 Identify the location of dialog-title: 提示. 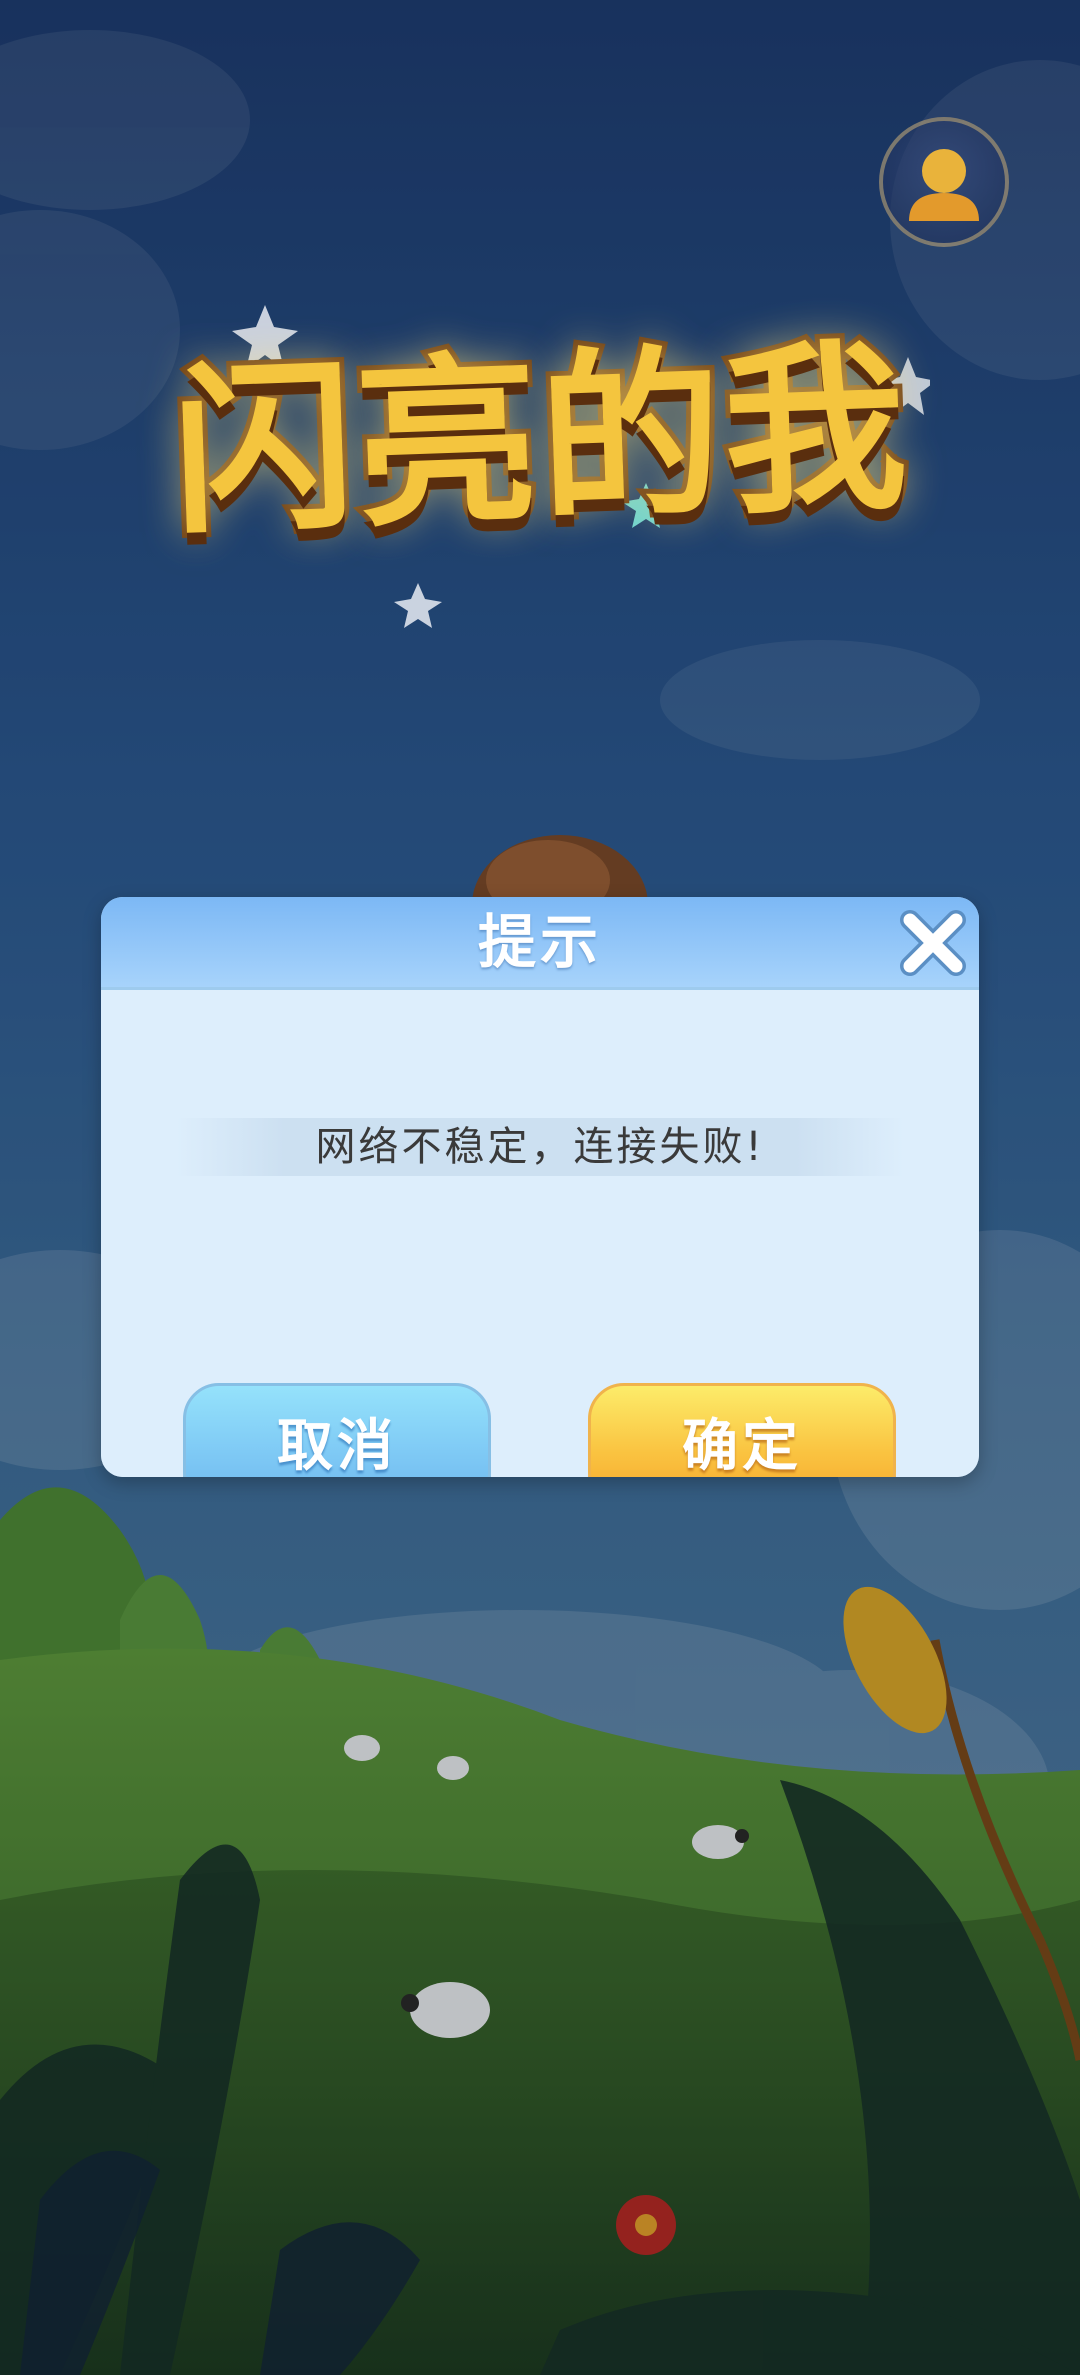
(539, 942).